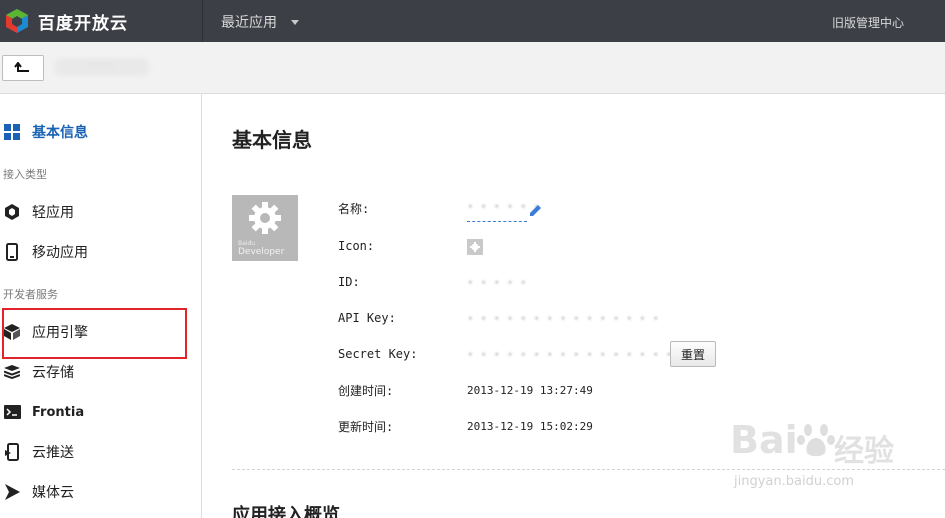  Describe the element at coordinates (475, 247) in the screenshot. I see `small-gear-icon` at that location.